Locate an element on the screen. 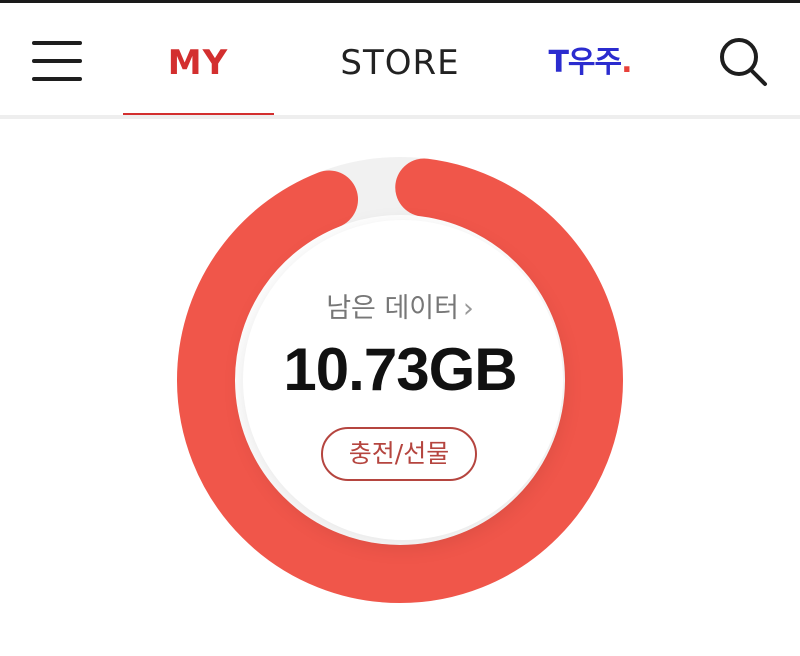 The width and height of the screenshot is (800, 656). remaining-data-value: 10.73GB is located at coordinates (400, 369).